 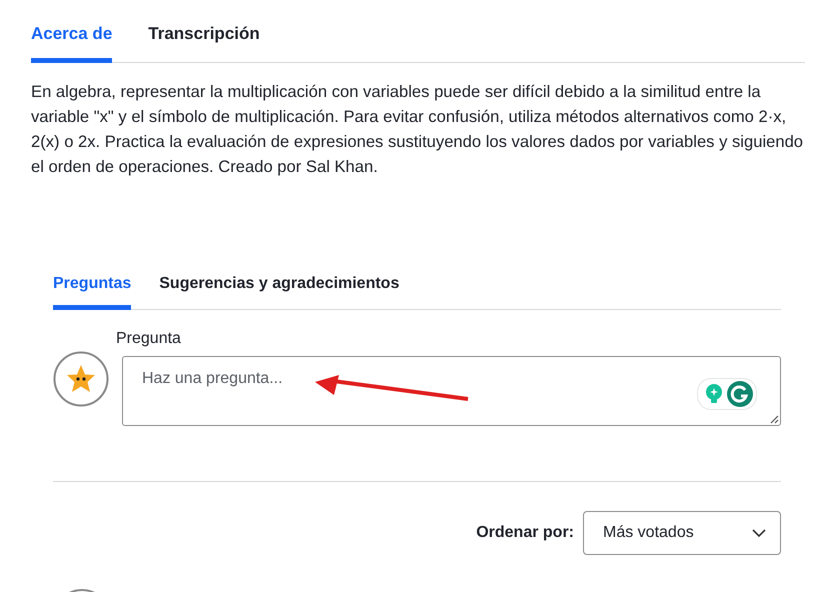 I want to click on chevron-down-icon, so click(x=759, y=533).